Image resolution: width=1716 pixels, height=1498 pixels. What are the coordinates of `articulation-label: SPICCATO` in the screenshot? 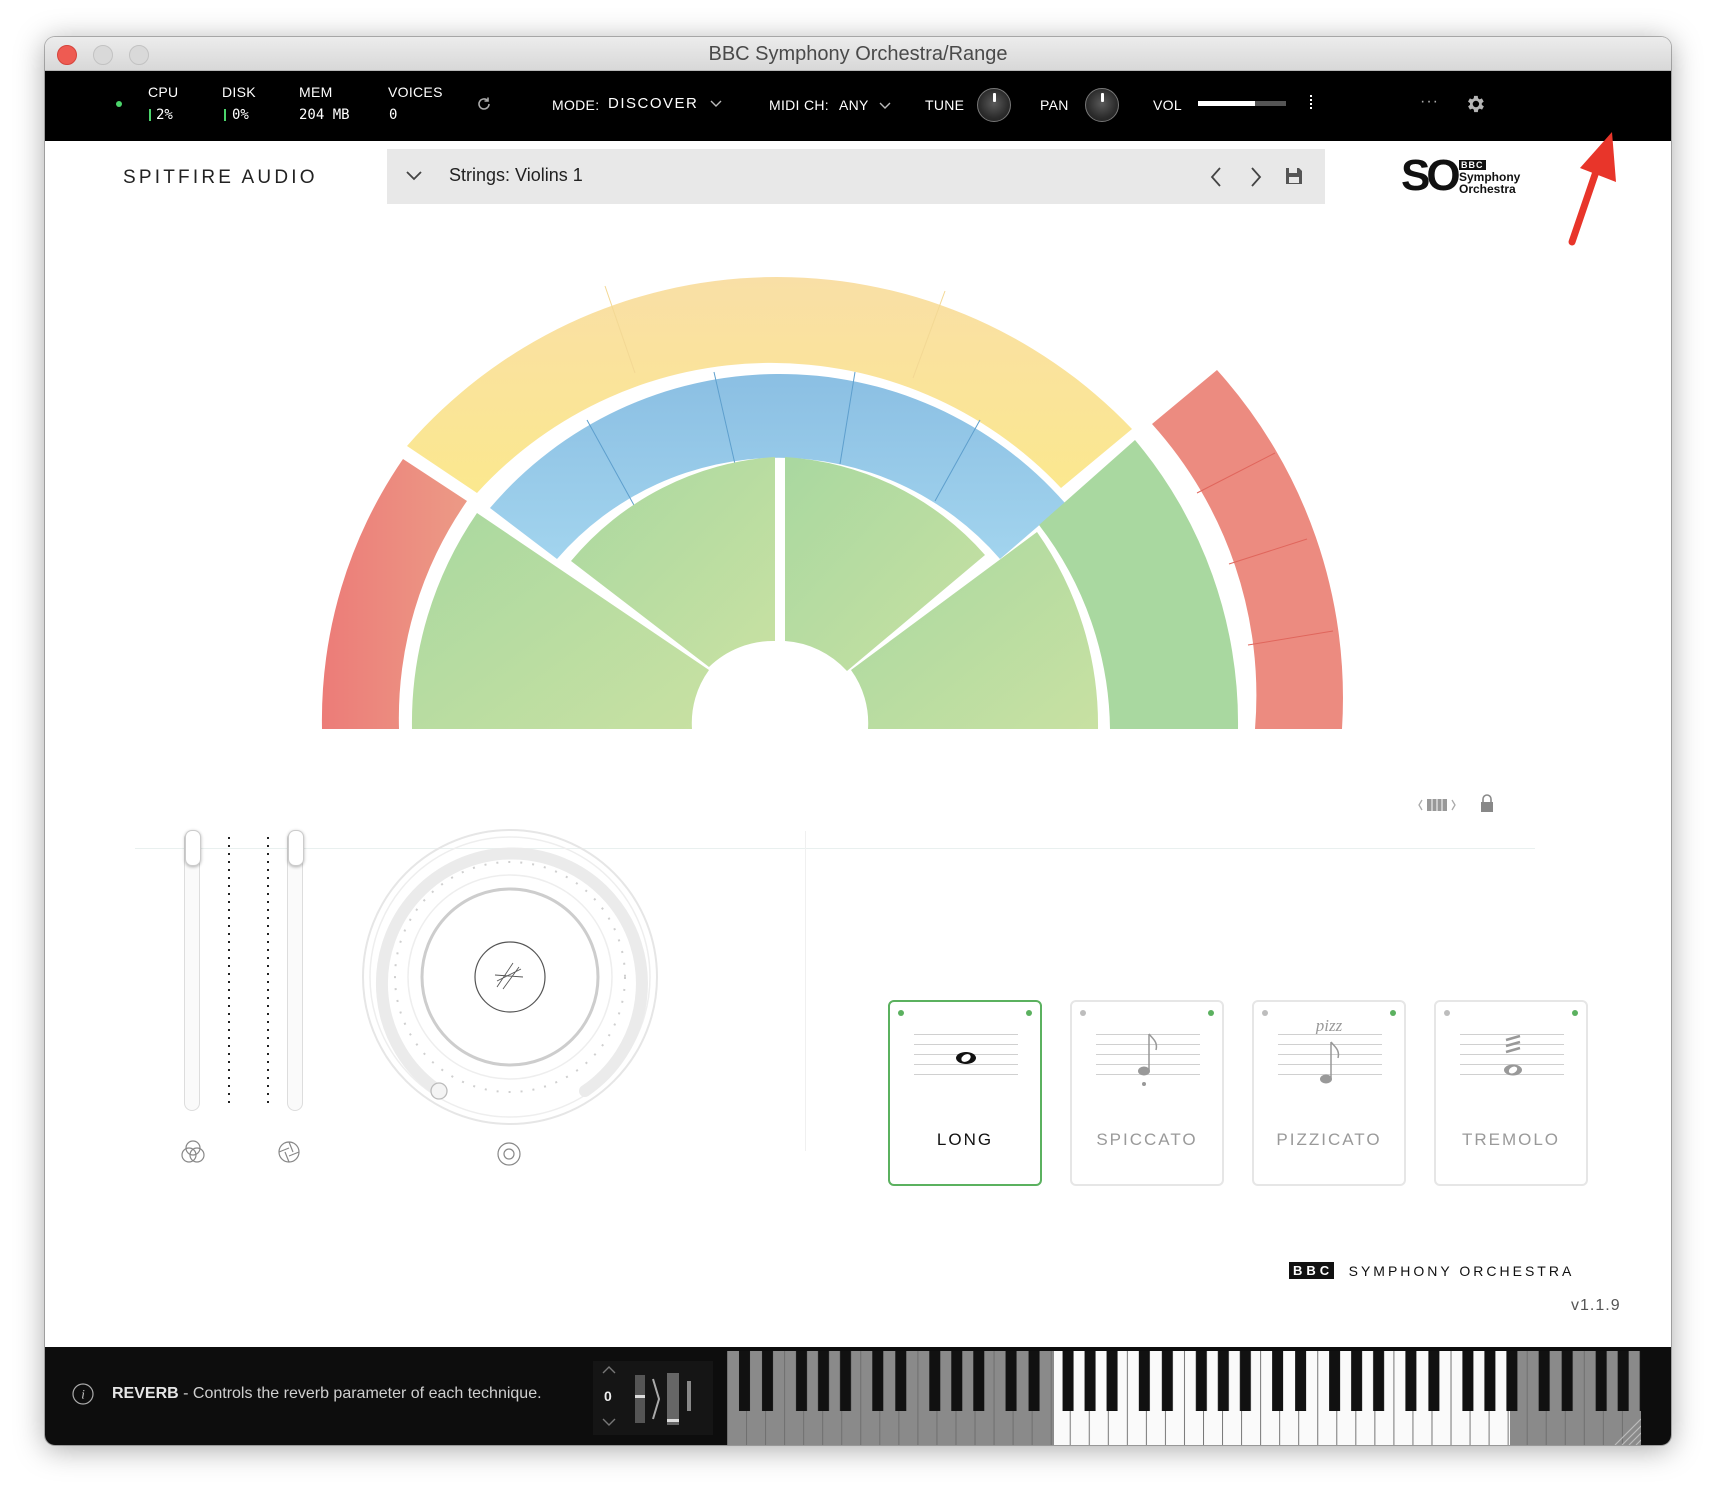 It's located at (1147, 1139).